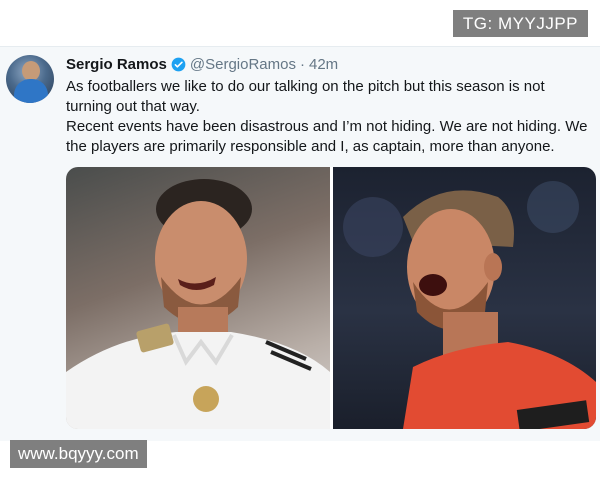 Image resolution: width=600 pixels, height=480 pixels. Describe the element at coordinates (323, 64) in the screenshot. I see `tweet-timestamp: 42m` at that location.